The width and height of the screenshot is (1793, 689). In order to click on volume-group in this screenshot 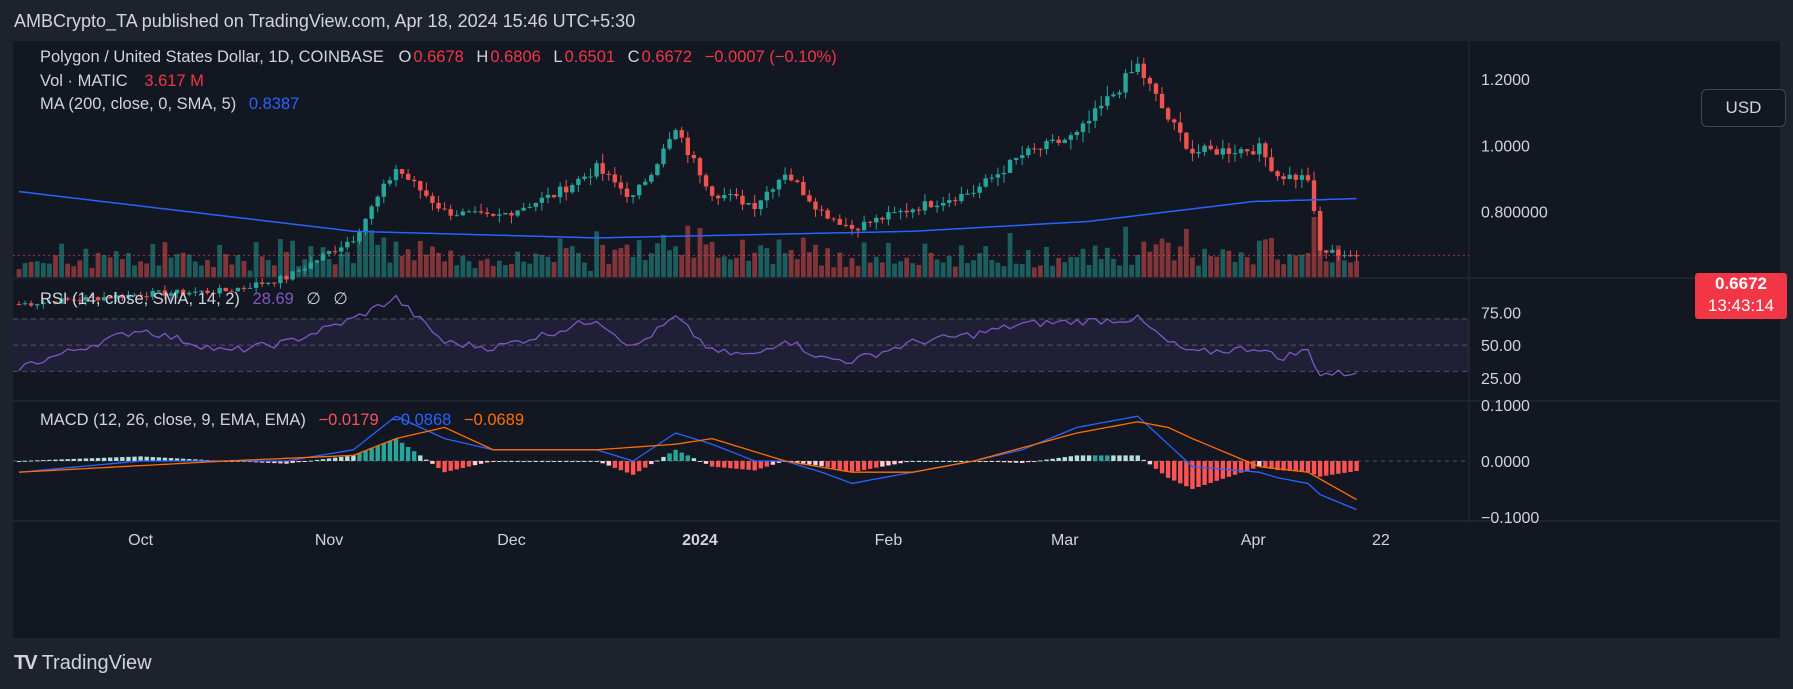, I will do `click(687, 247)`.